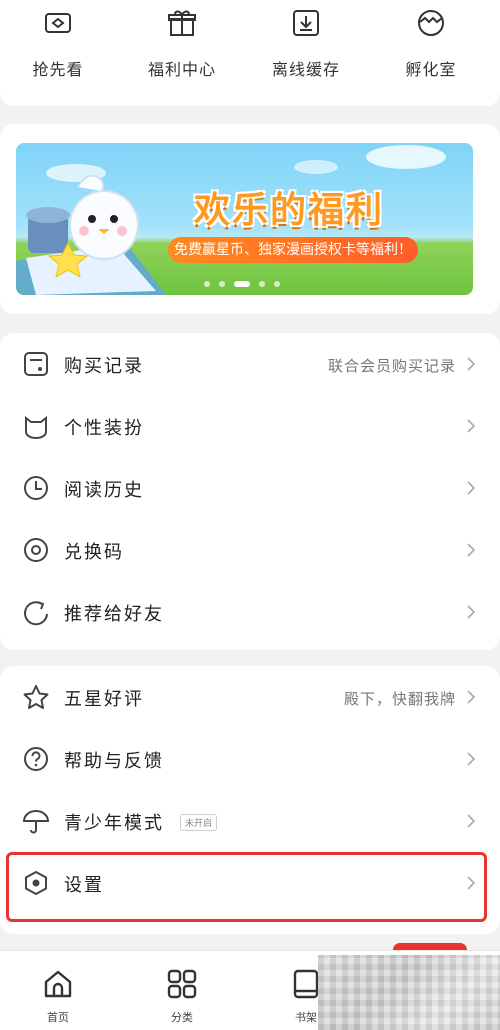  What do you see at coordinates (242, 283) in the screenshot?
I see `banner-dot-active` at bounding box center [242, 283].